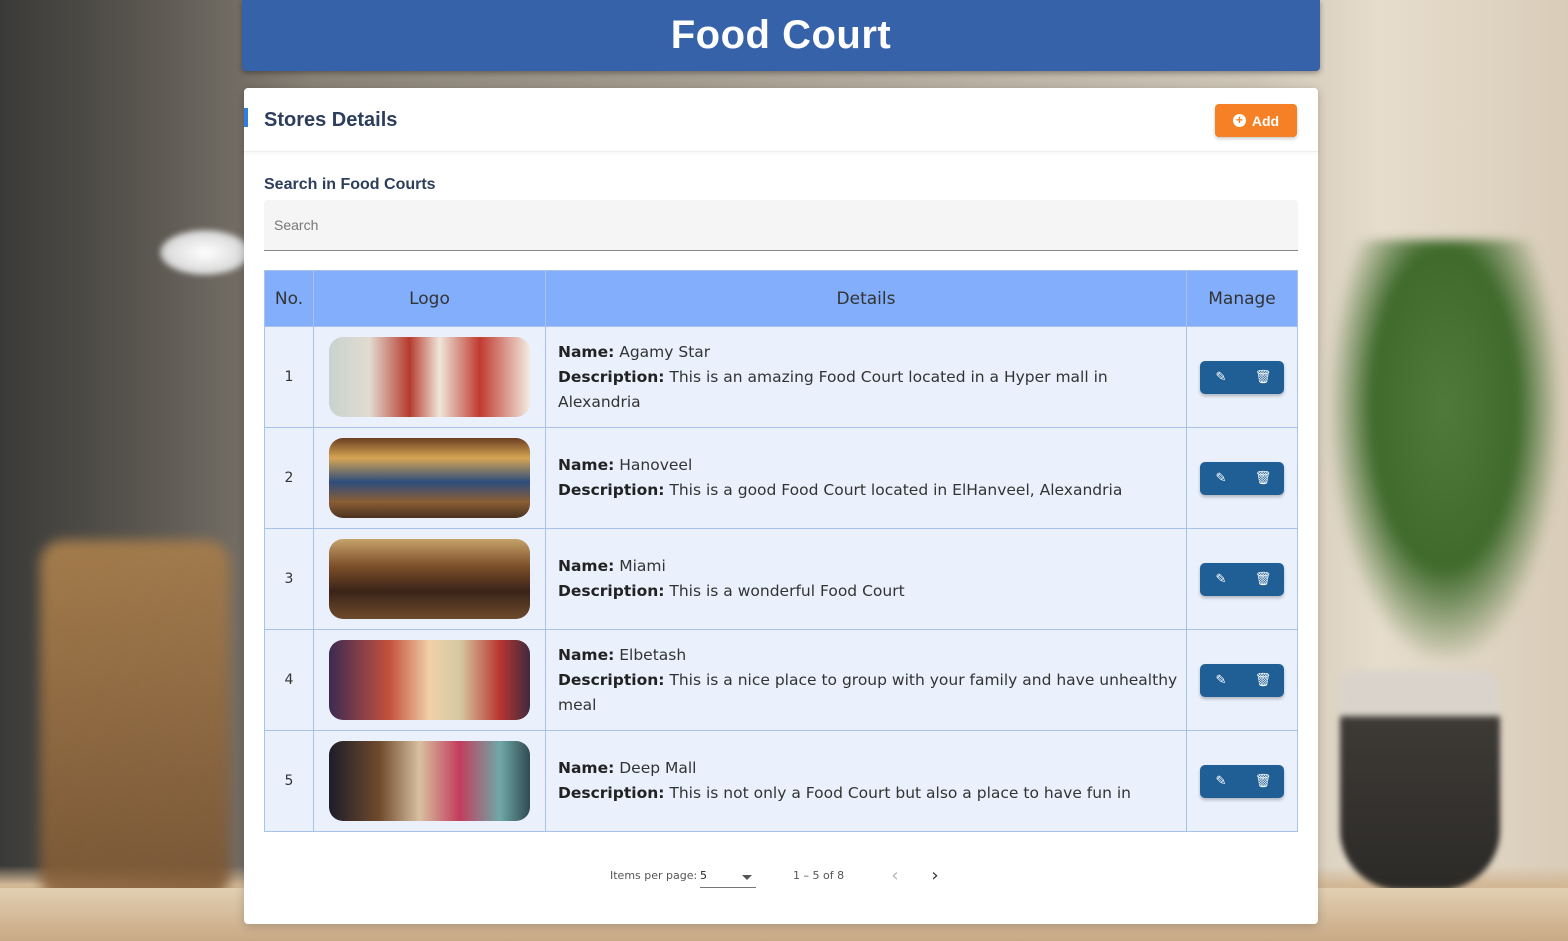 The height and width of the screenshot is (941, 1568). Describe the element at coordinates (819, 875) in the screenshot. I see `page-range-label: 1 – 5 of 8` at that location.